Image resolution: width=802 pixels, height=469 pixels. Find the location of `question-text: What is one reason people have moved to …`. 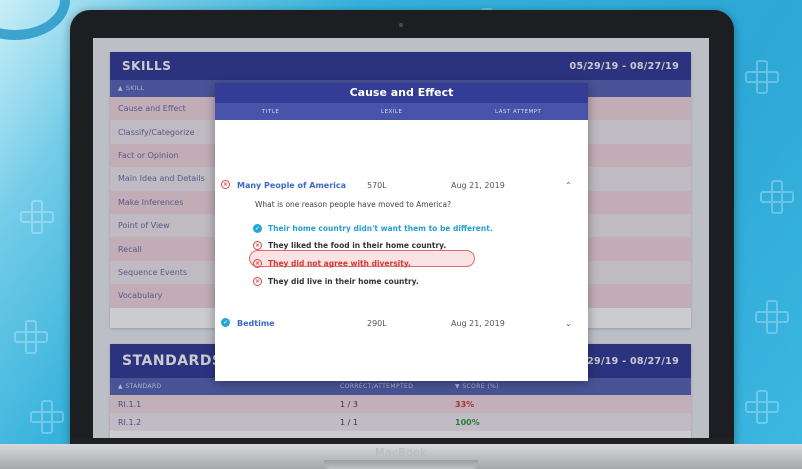

question-text: What is one reason people have moved to … is located at coordinates (353, 204).